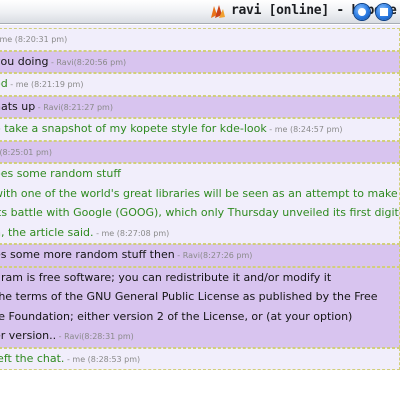 Image resolution: width=400 pixels, height=400 pixels. I want to click on message-timestamp: me (8:20:31 pm), so click(34, 39).